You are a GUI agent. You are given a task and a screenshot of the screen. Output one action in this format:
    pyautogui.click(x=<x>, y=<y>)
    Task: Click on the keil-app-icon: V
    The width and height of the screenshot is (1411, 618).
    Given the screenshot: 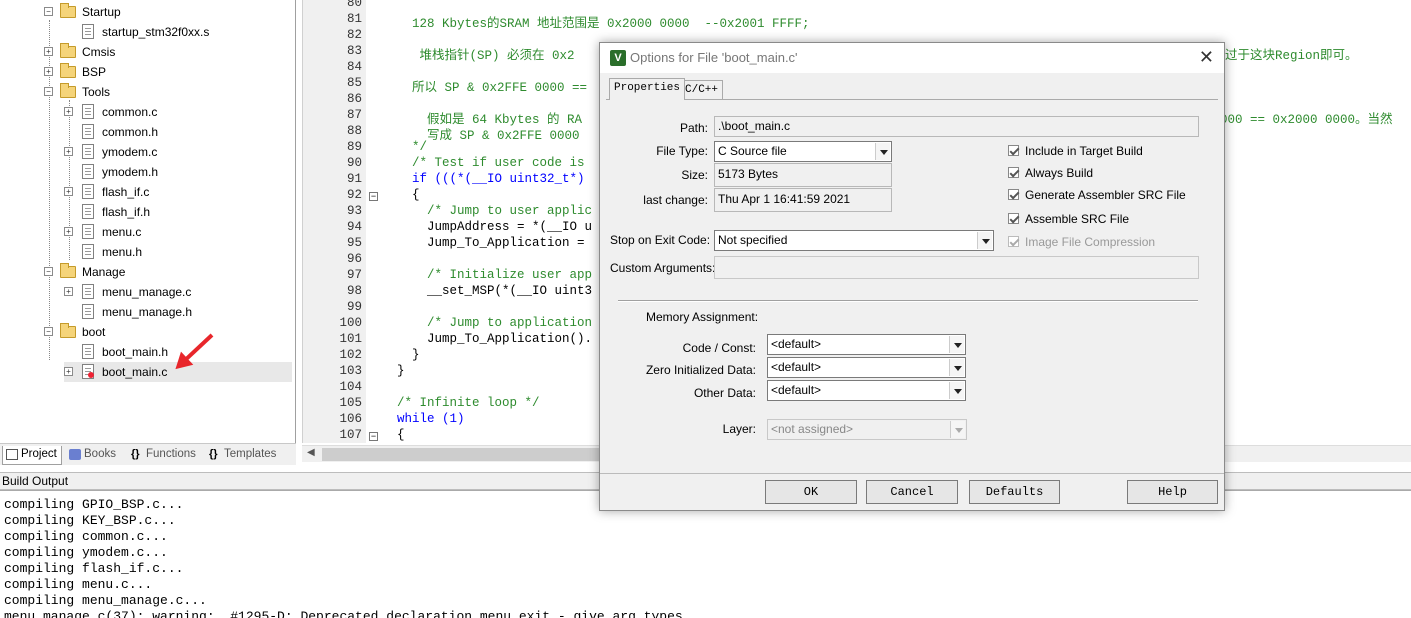 What is the action you would take?
    pyautogui.click(x=618, y=58)
    